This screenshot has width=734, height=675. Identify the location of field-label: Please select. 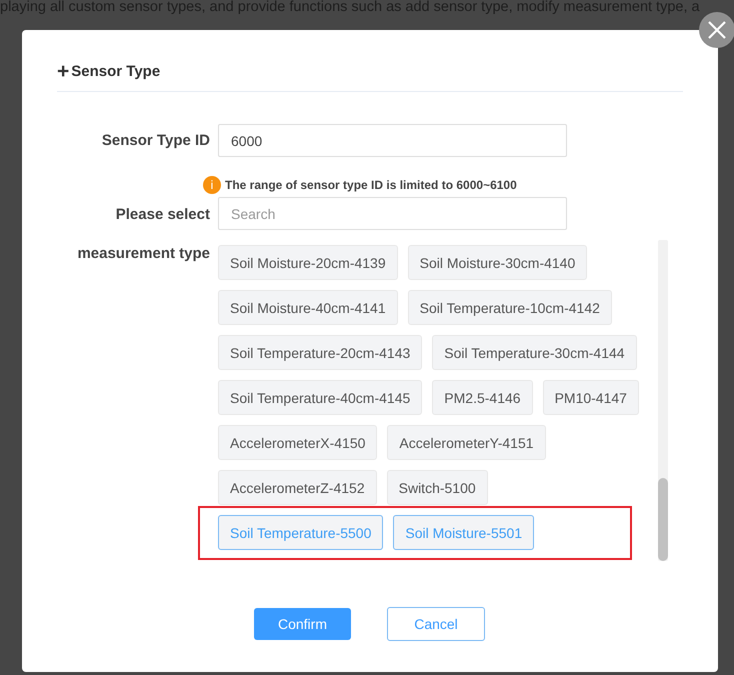
(162, 215).